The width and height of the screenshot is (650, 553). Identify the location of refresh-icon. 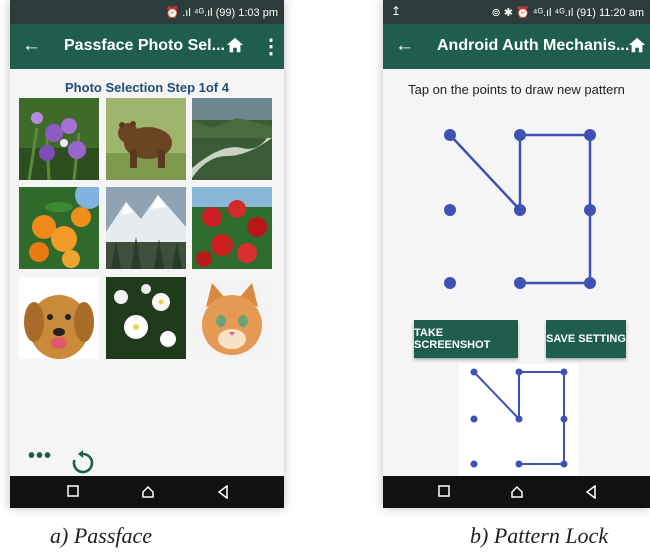
(83, 463).